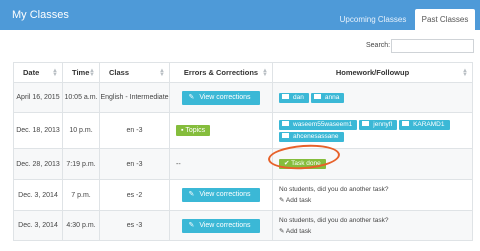  I want to click on column-header-homework: Homework/Followup ▲ ▼, so click(372, 72).